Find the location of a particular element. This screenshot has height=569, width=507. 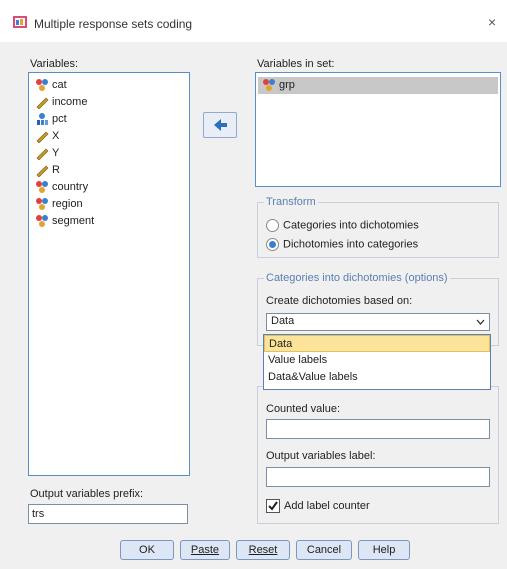

radio-categories-into-dichotomies: Categories into dichotomies is located at coordinates (342, 225).